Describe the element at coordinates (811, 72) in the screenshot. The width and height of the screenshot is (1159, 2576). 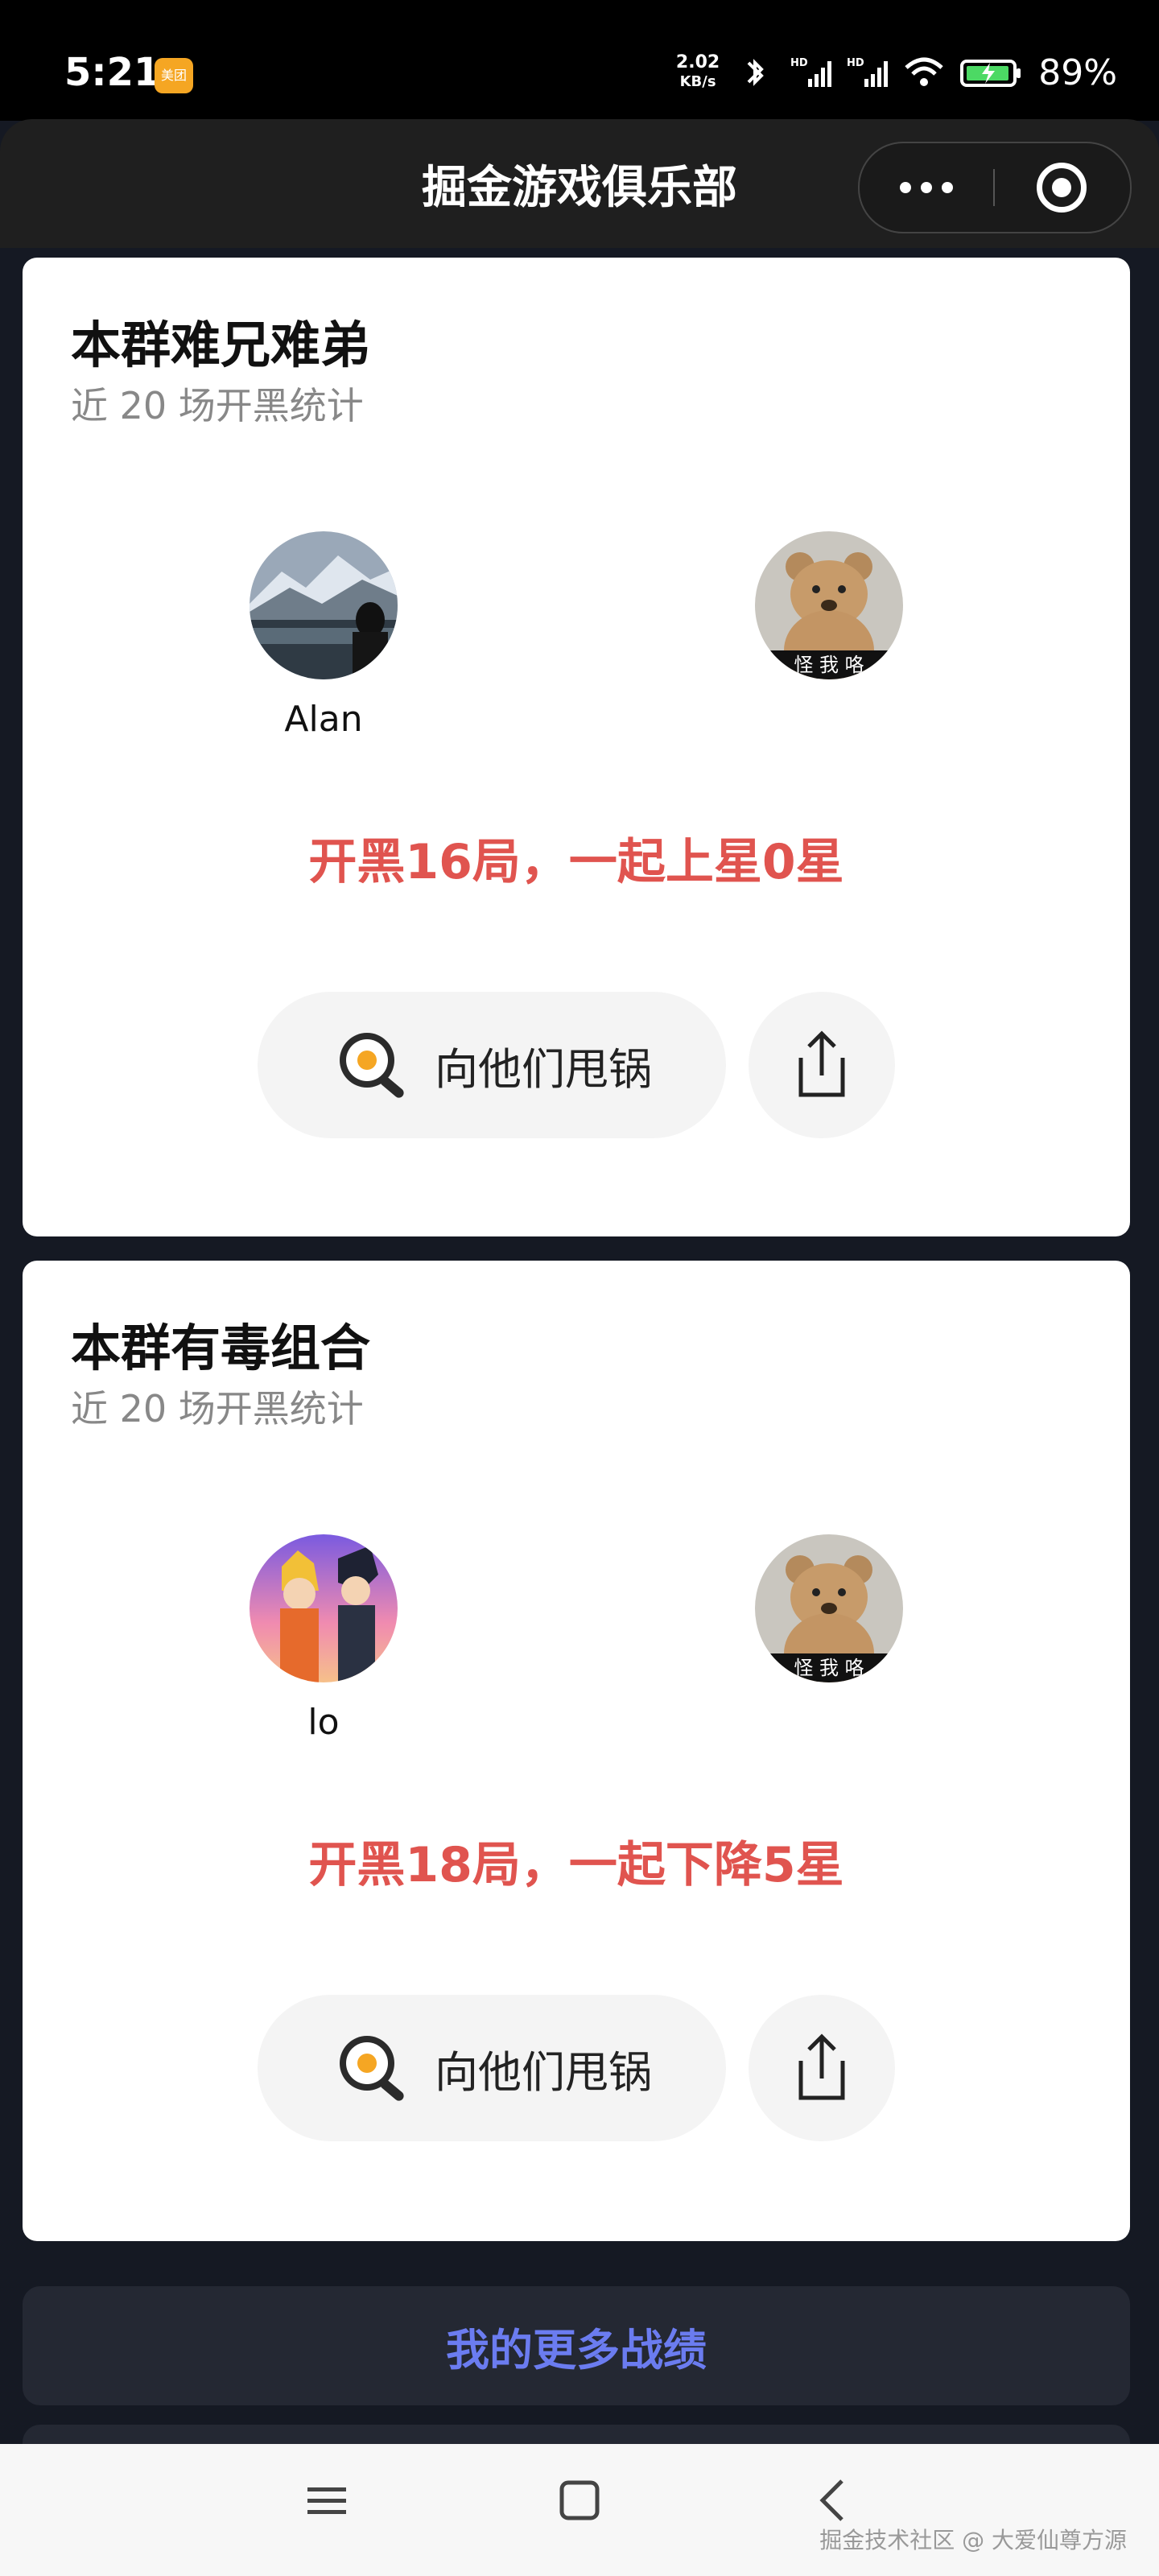
I see `signal-hd-icon: HD` at that location.